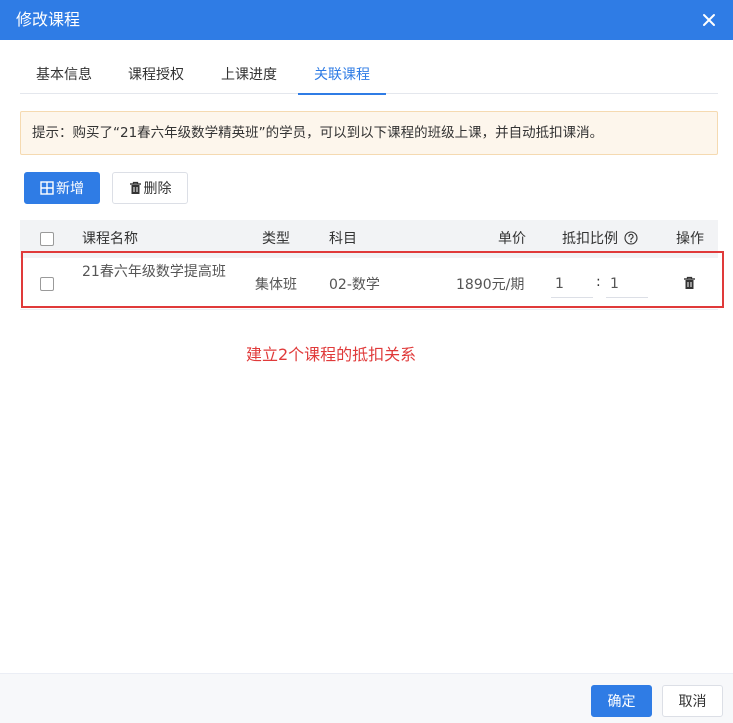  What do you see at coordinates (366, 20) in the screenshot?
I see `dialog-titlebar: 修改课程` at bounding box center [366, 20].